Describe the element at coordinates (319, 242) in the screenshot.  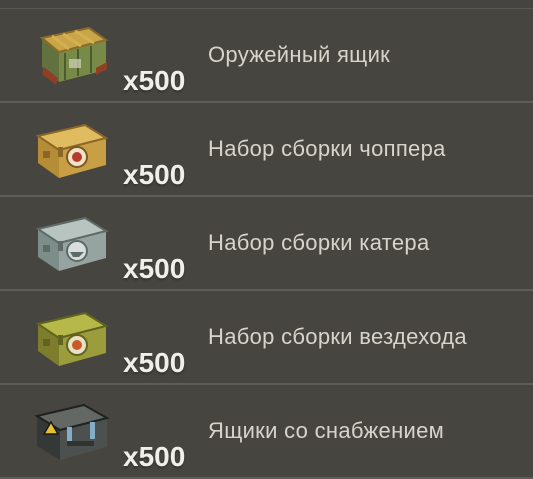
I see `item-label: Набор сборки катера` at that location.